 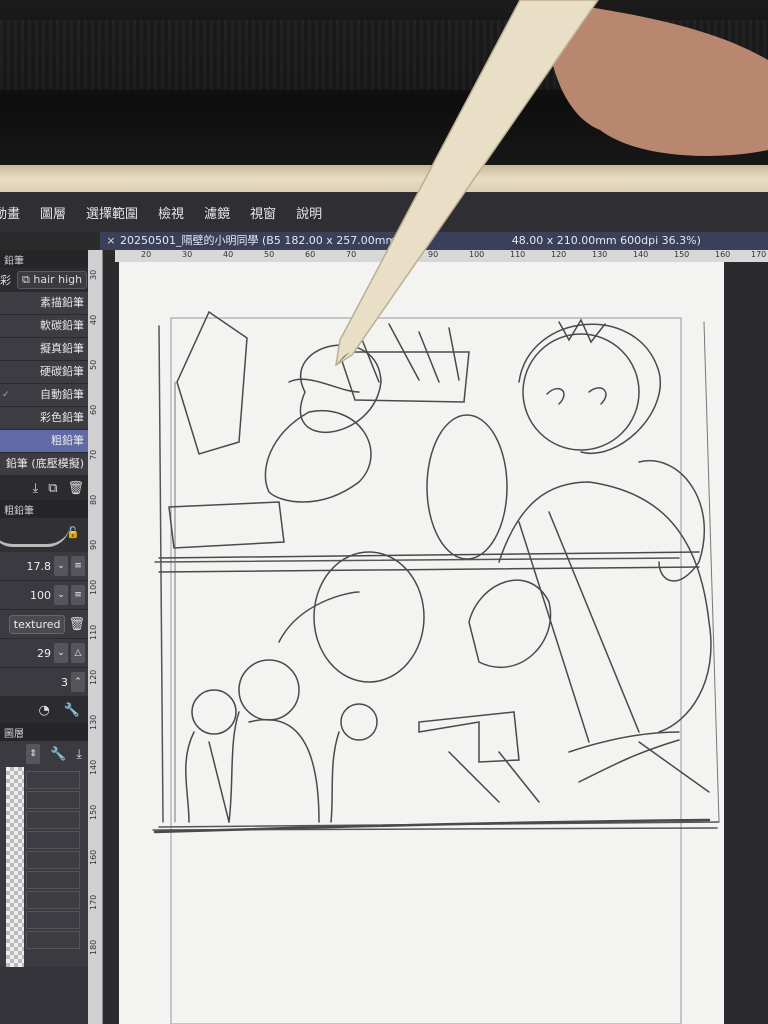 I want to click on brush-item-thick-pencil: 粗鉛筆, so click(x=44, y=441).